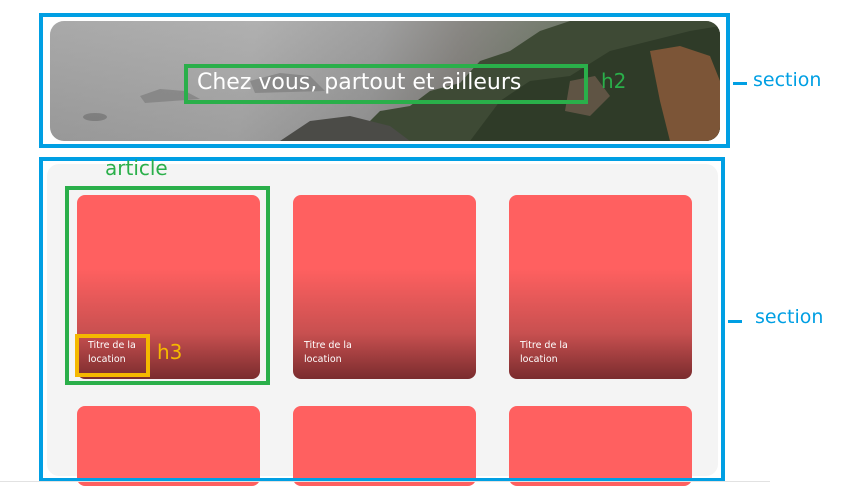 This screenshot has width=851, height=486. Describe the element at coordinates (112, 355) in the screenshot. I see `h3-annotation-box` at that location.